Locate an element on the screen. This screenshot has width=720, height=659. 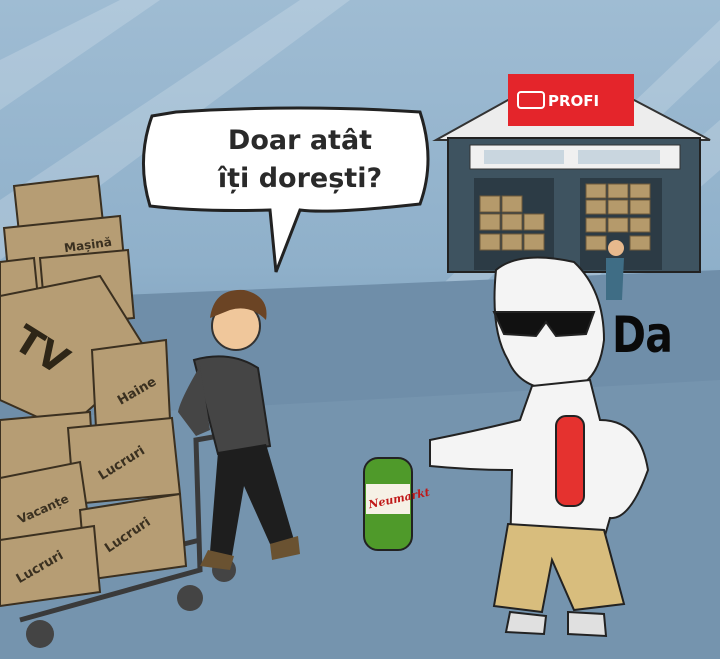
speech-line-1: Doar atât is located at coordinates (300, 140).